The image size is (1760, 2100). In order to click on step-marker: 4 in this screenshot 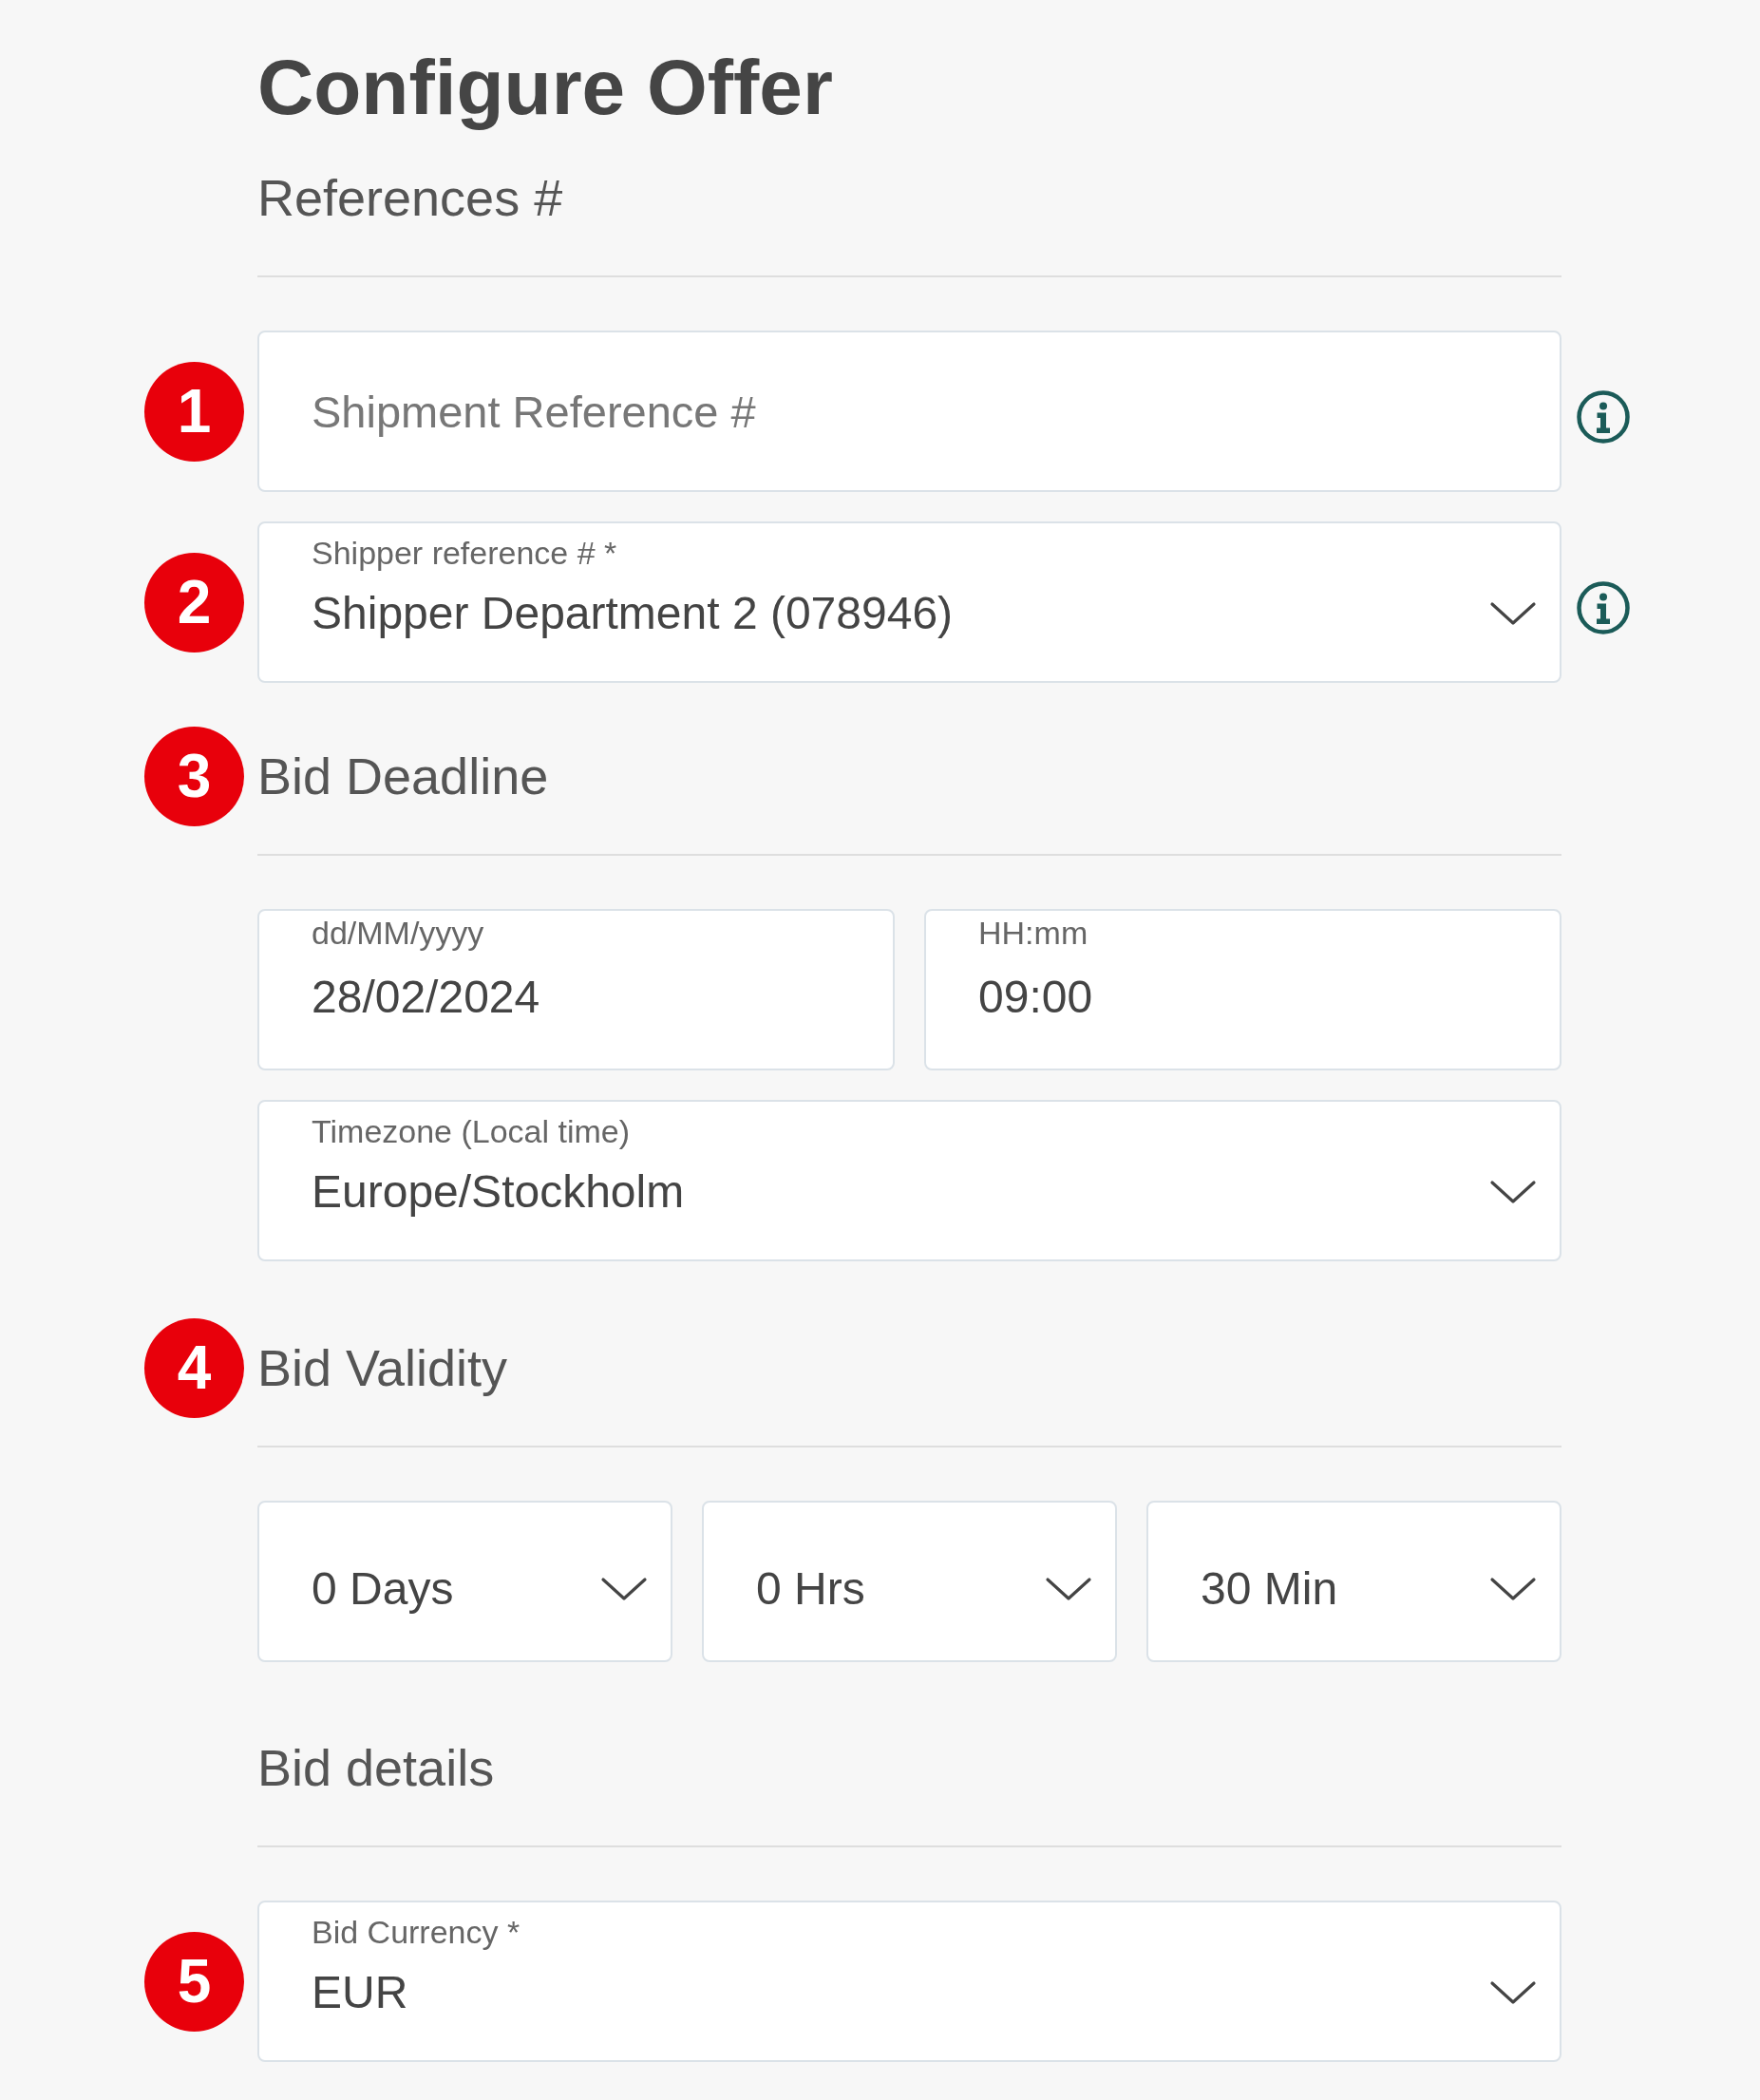, I will do `click(194, 1368)`.